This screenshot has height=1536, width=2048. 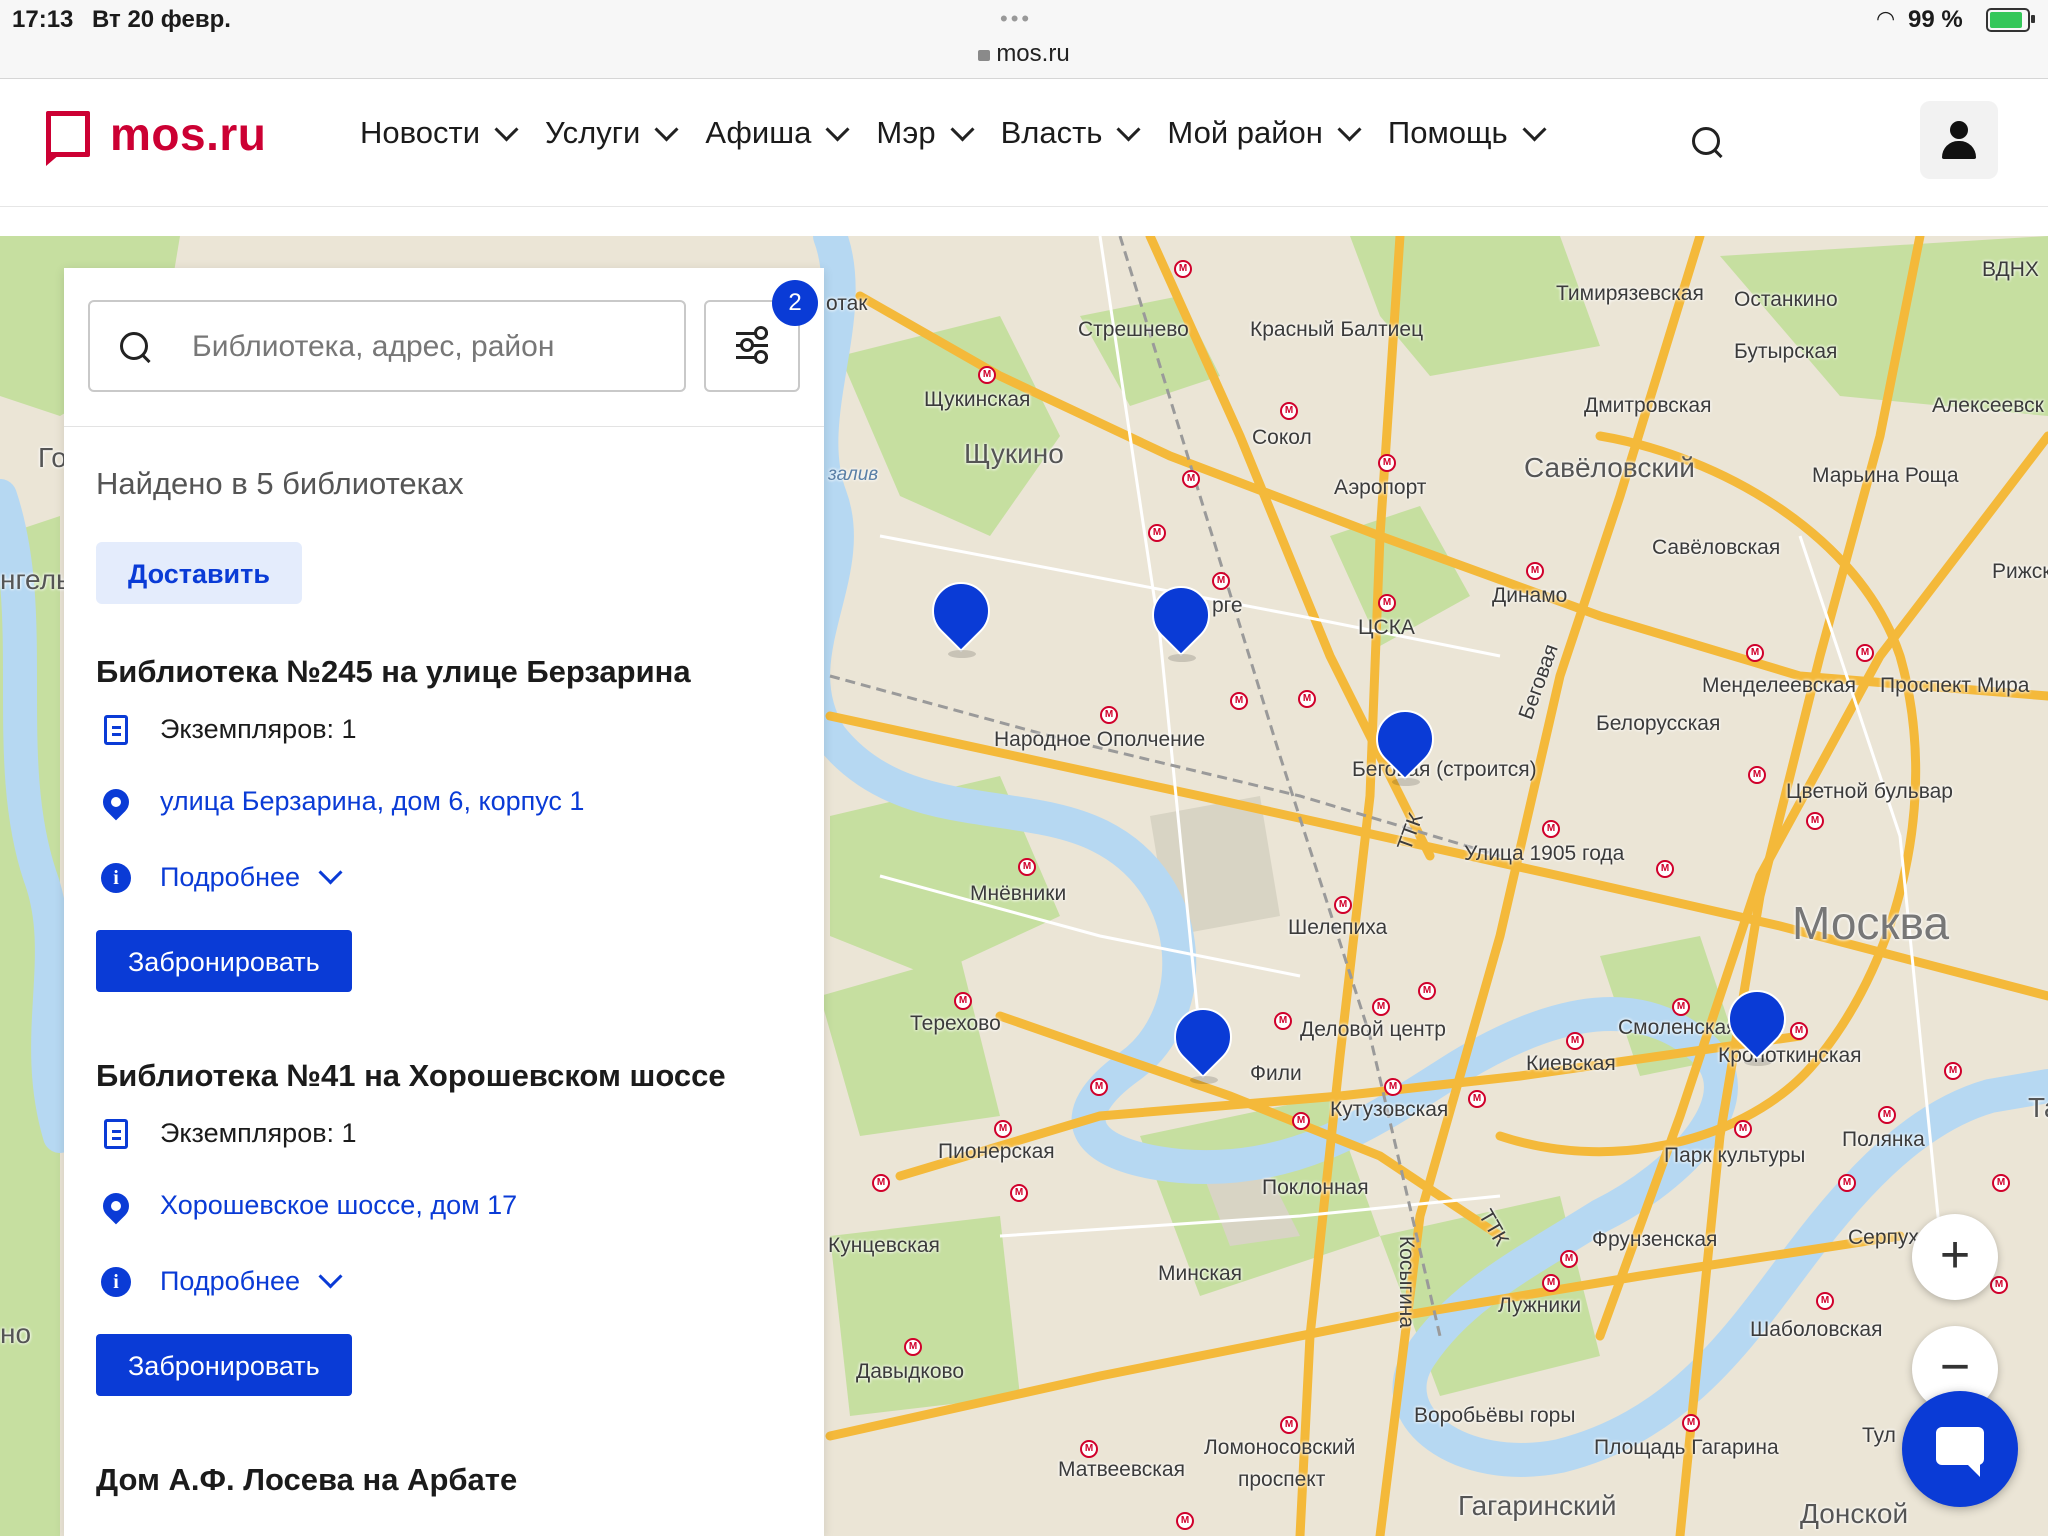 I want to click on book-icon, so click(x=116, y=1133).